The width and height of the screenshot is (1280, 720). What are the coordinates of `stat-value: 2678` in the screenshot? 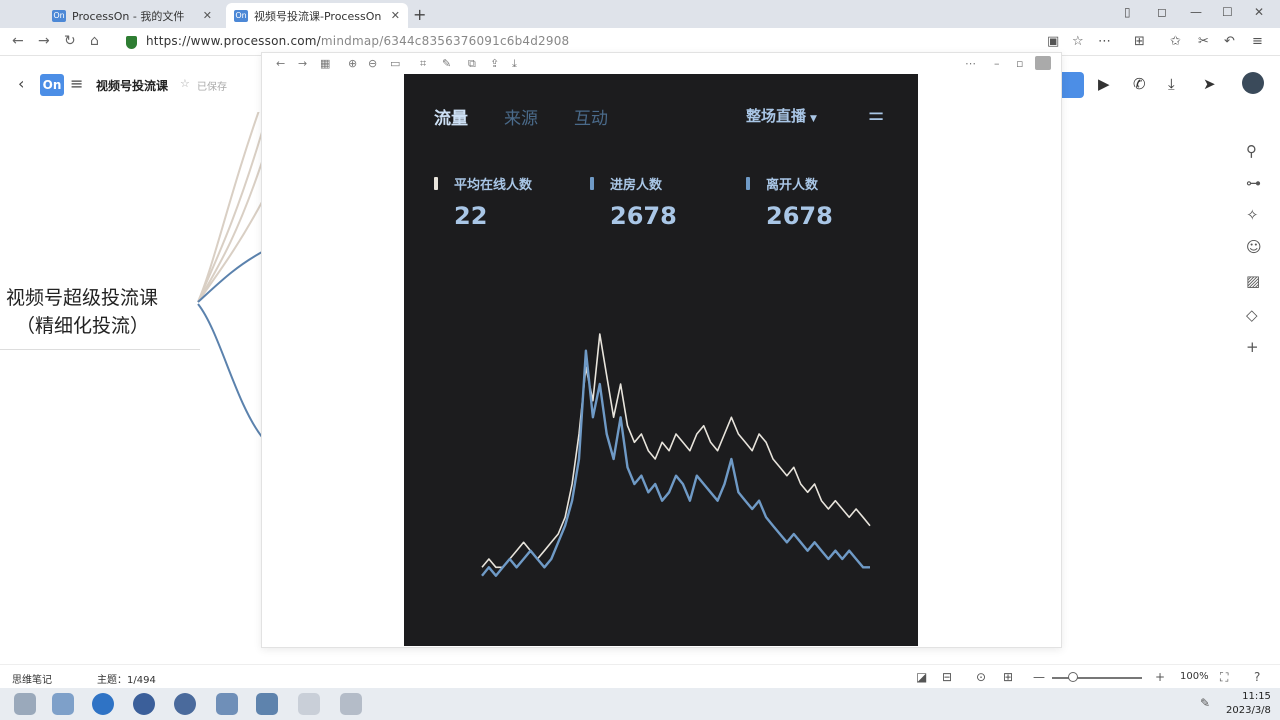 It's located at (643, 216).